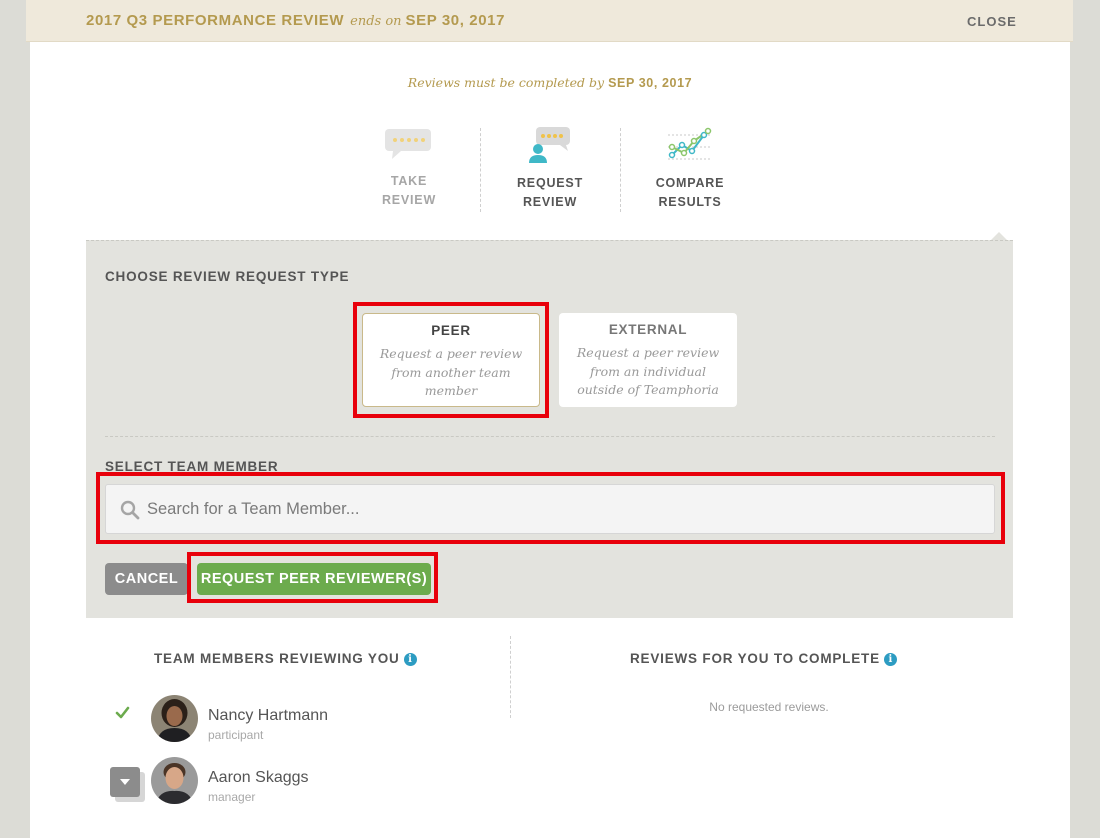  What do you see at coordinates (510, 677) in the screenshot?
I see `column-divider` at bounding box center [510, 677].